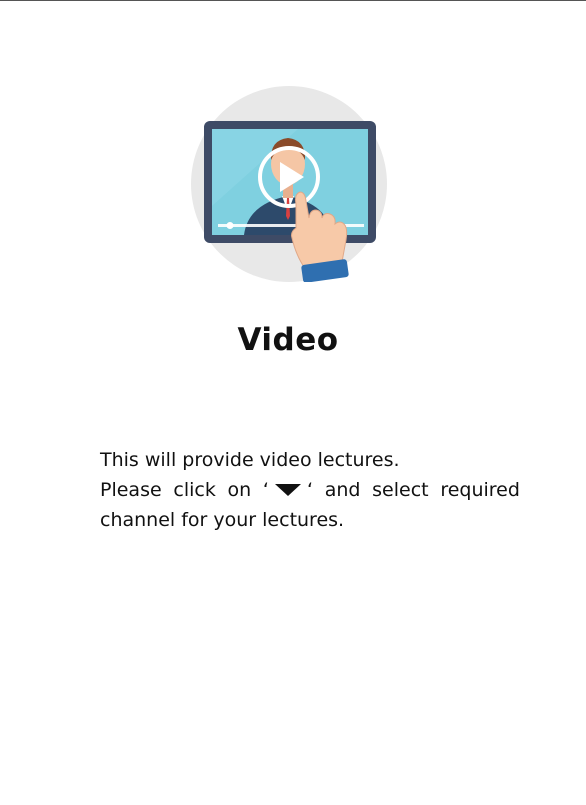  I want to click on dropdown-hint: ‘ ‘, so click(288, 490).